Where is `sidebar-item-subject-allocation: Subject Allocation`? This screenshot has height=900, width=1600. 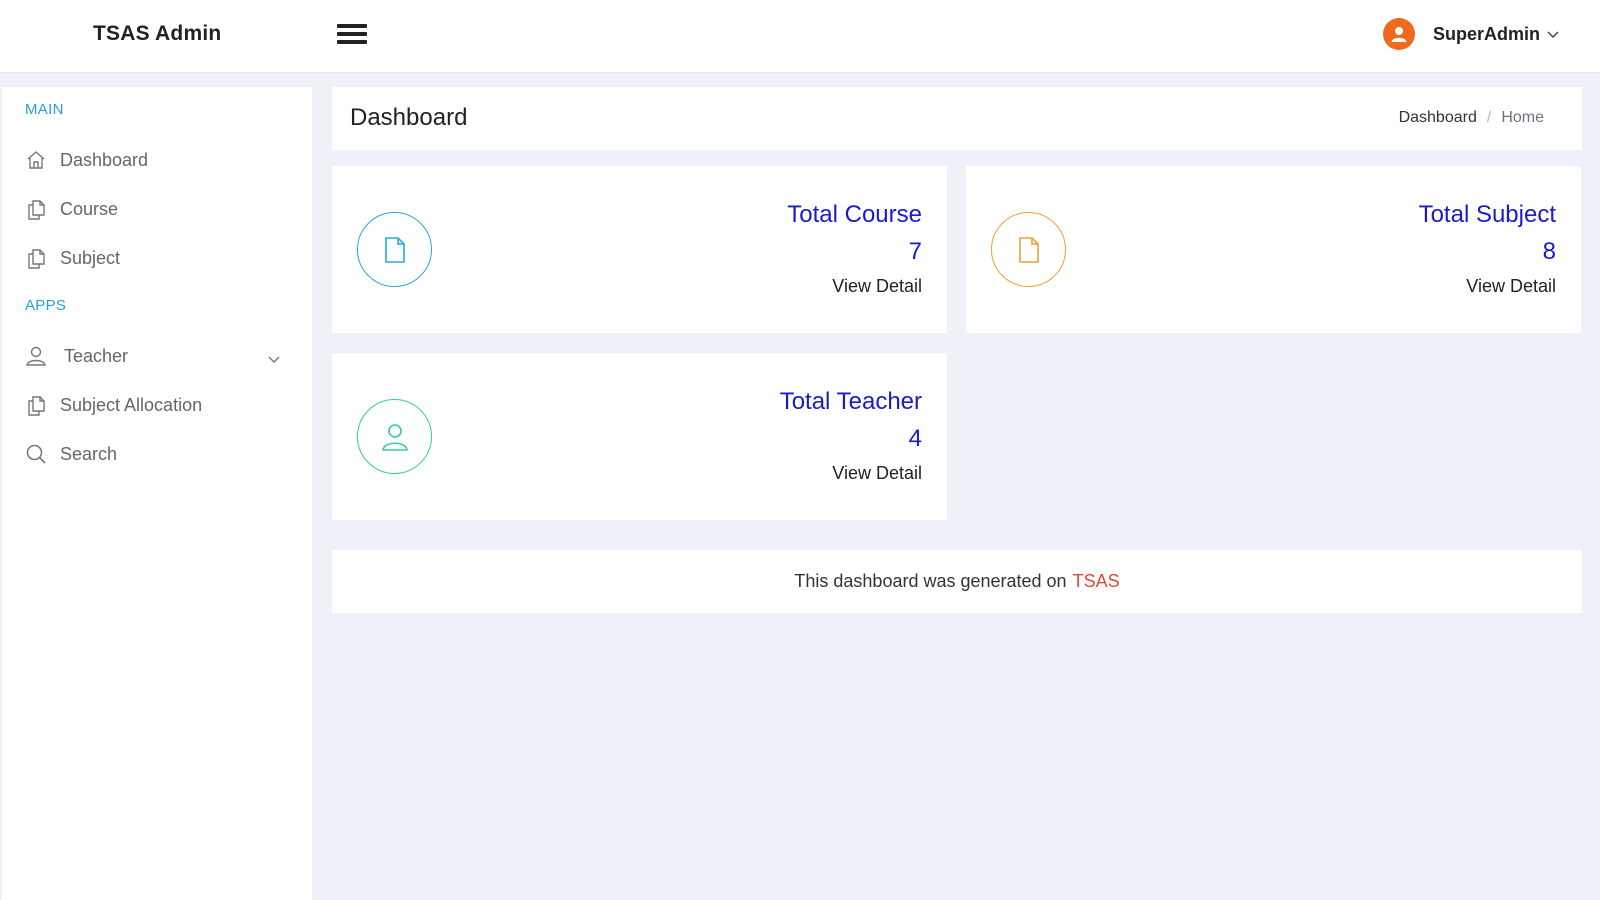 sidebar-item-subject-allocation: Subject Allocation is located at coordinates (156, 405).